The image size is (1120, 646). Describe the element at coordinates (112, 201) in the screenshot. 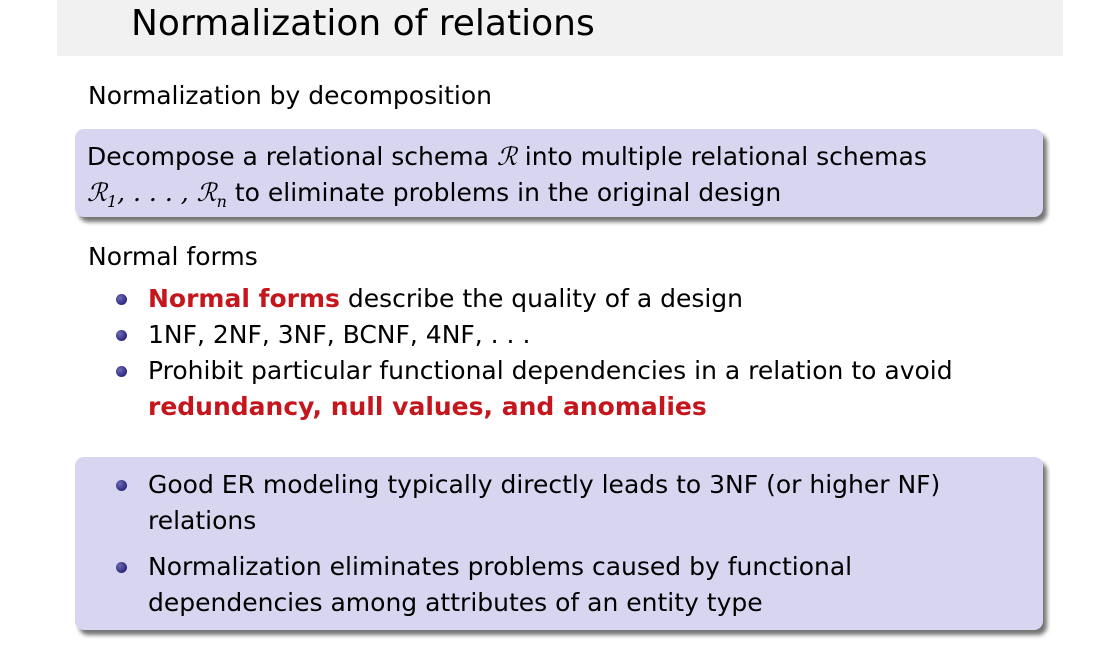

I see `math-sub-1: 1` at that location.